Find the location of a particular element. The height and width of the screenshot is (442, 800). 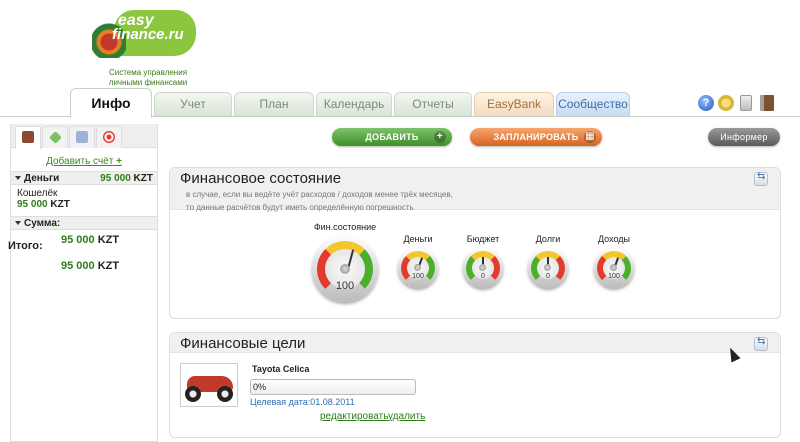

gauge-debts: Долги 0 is located at coordinates (548, 261).